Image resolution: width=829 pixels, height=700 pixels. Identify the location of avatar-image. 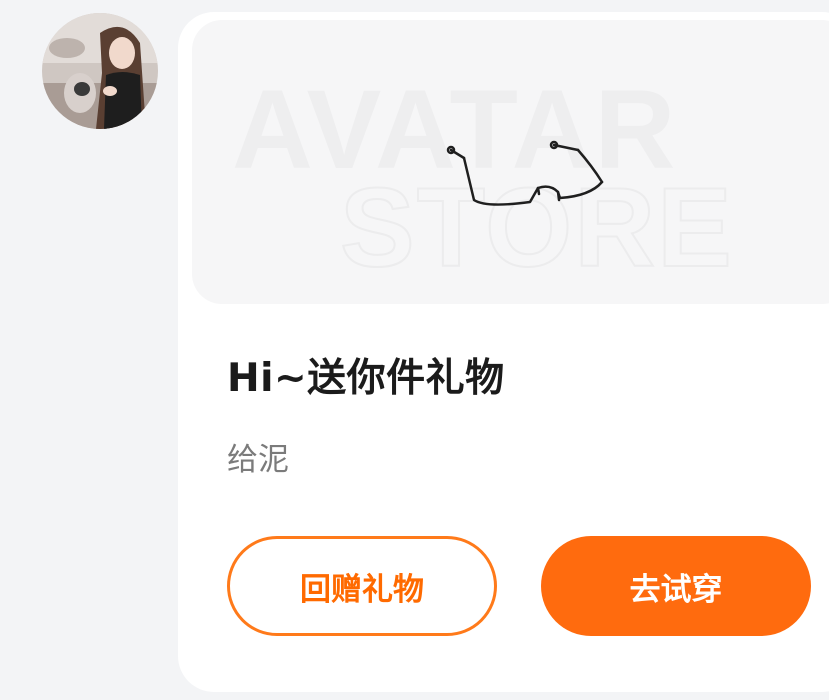
(100, 71).